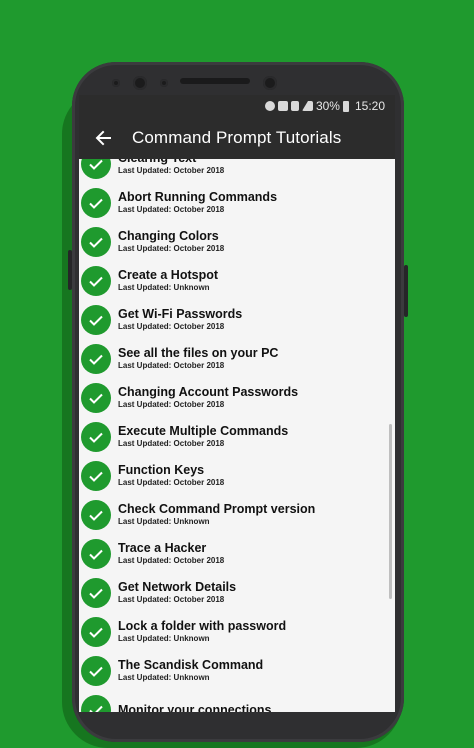  What do you see at coordinates (198, 197) in the screenshot?
I see `tutorial-title: Abort Running Commands` at bounding box center [198, 197].